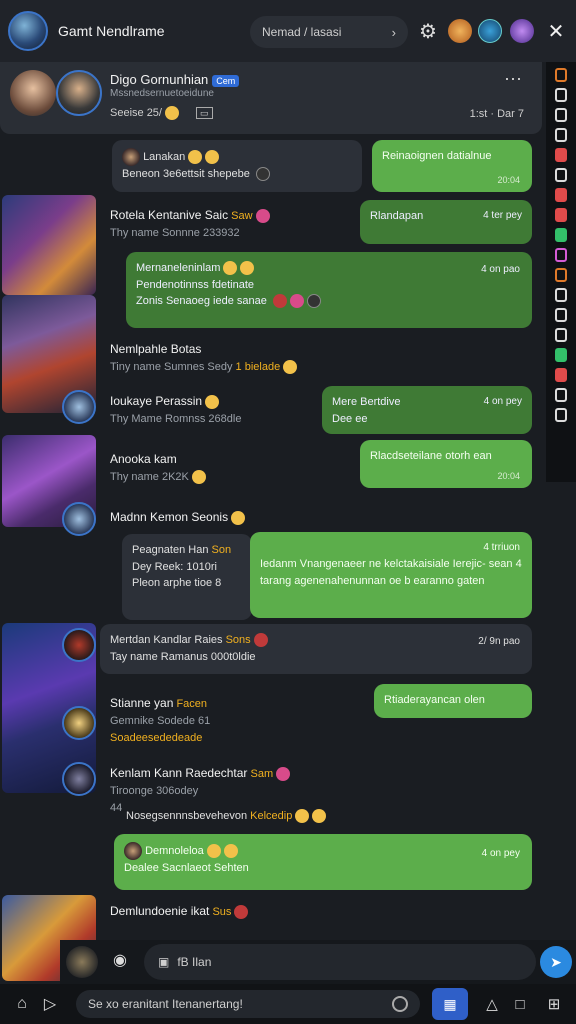  I want to click on message-bubble-outgoing: Rlacdseteilane otorh ean 20:04, so click(446, 464).